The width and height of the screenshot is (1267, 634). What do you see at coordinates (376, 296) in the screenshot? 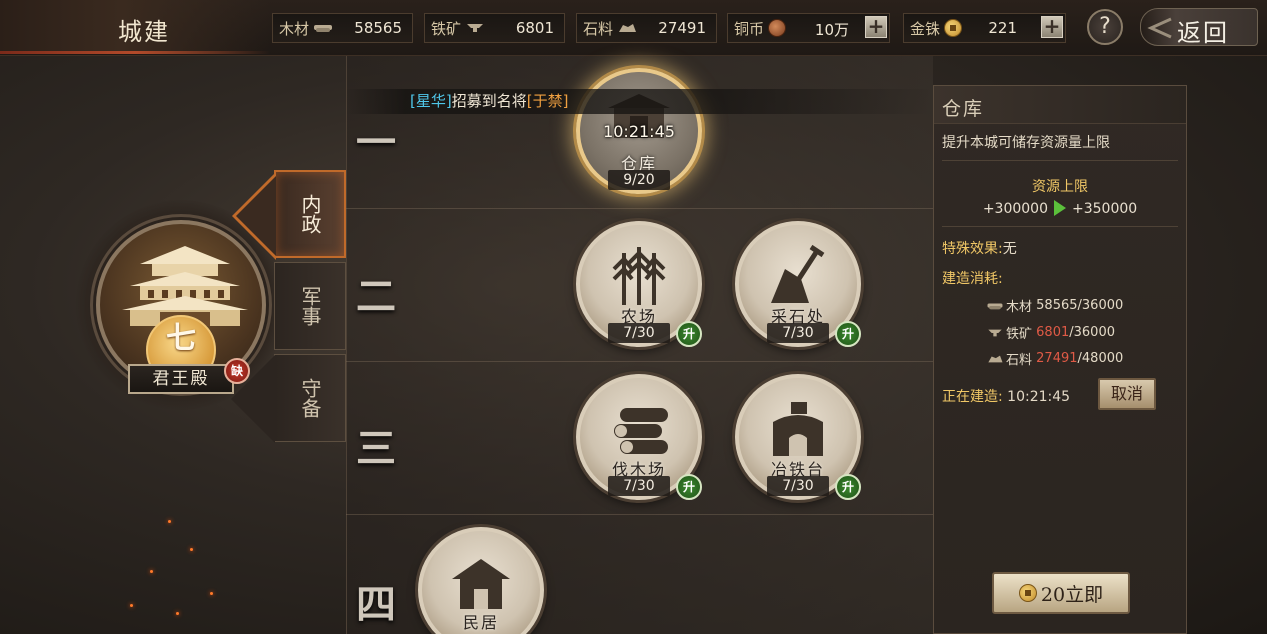
I see `row-numeral-2: 二` at bounding box center [376, 296].